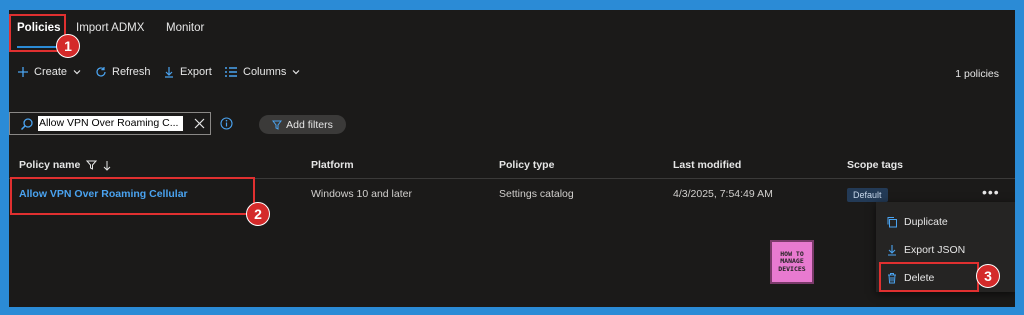  What do you see at coordinates (892, 222) in the screenshot?
I see `copy-icon` at bounding box center [892, 222].